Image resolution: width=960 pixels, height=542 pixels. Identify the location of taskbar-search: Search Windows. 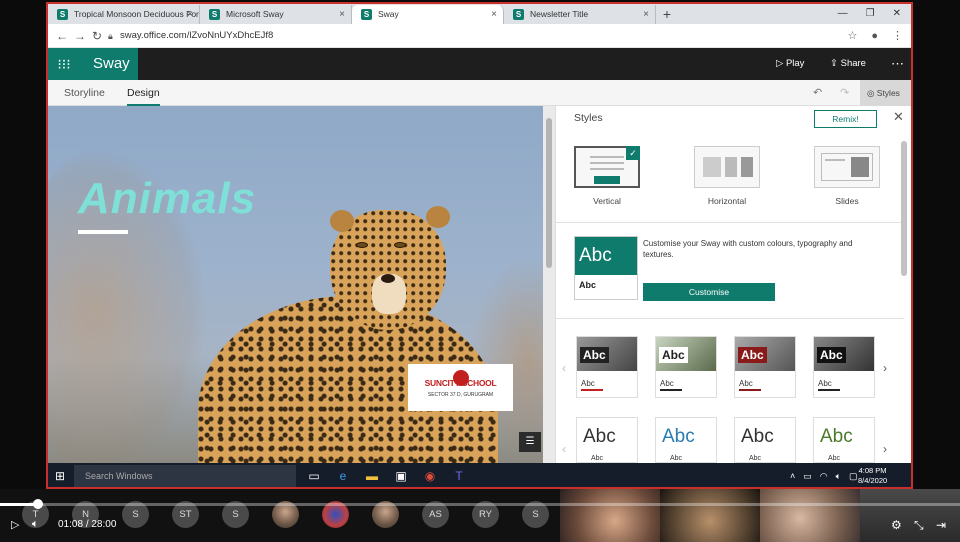
(185, 476).